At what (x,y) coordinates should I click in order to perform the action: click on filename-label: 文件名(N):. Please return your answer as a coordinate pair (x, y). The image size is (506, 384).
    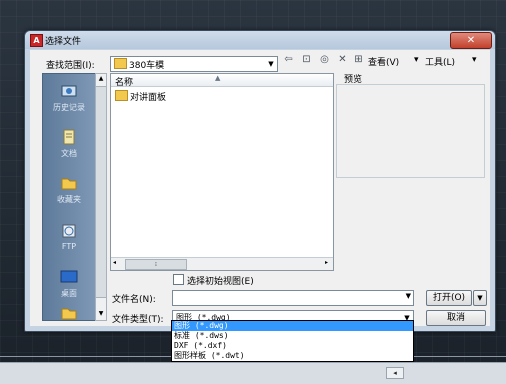
    Looking at the image, I should click on (134, 300).